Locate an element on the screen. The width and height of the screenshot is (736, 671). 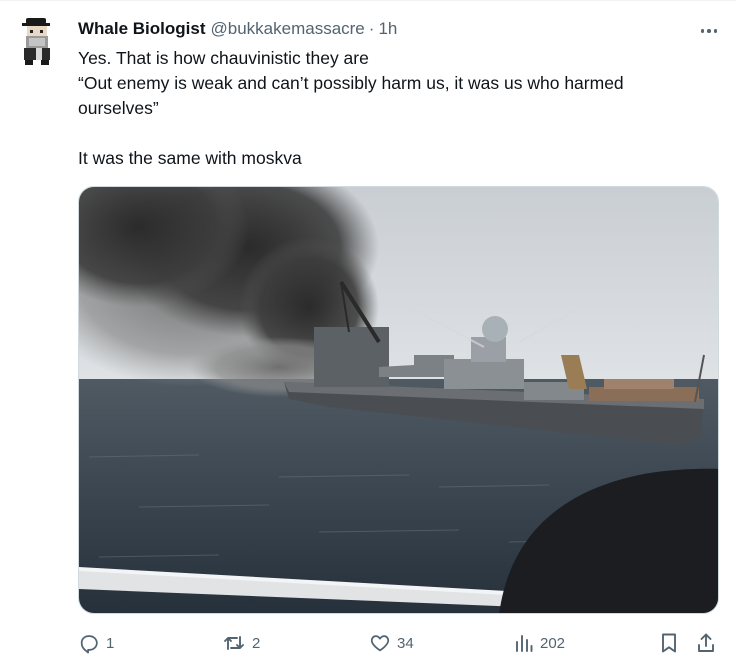
views-button: 202 is located at coordinates (539, 643).